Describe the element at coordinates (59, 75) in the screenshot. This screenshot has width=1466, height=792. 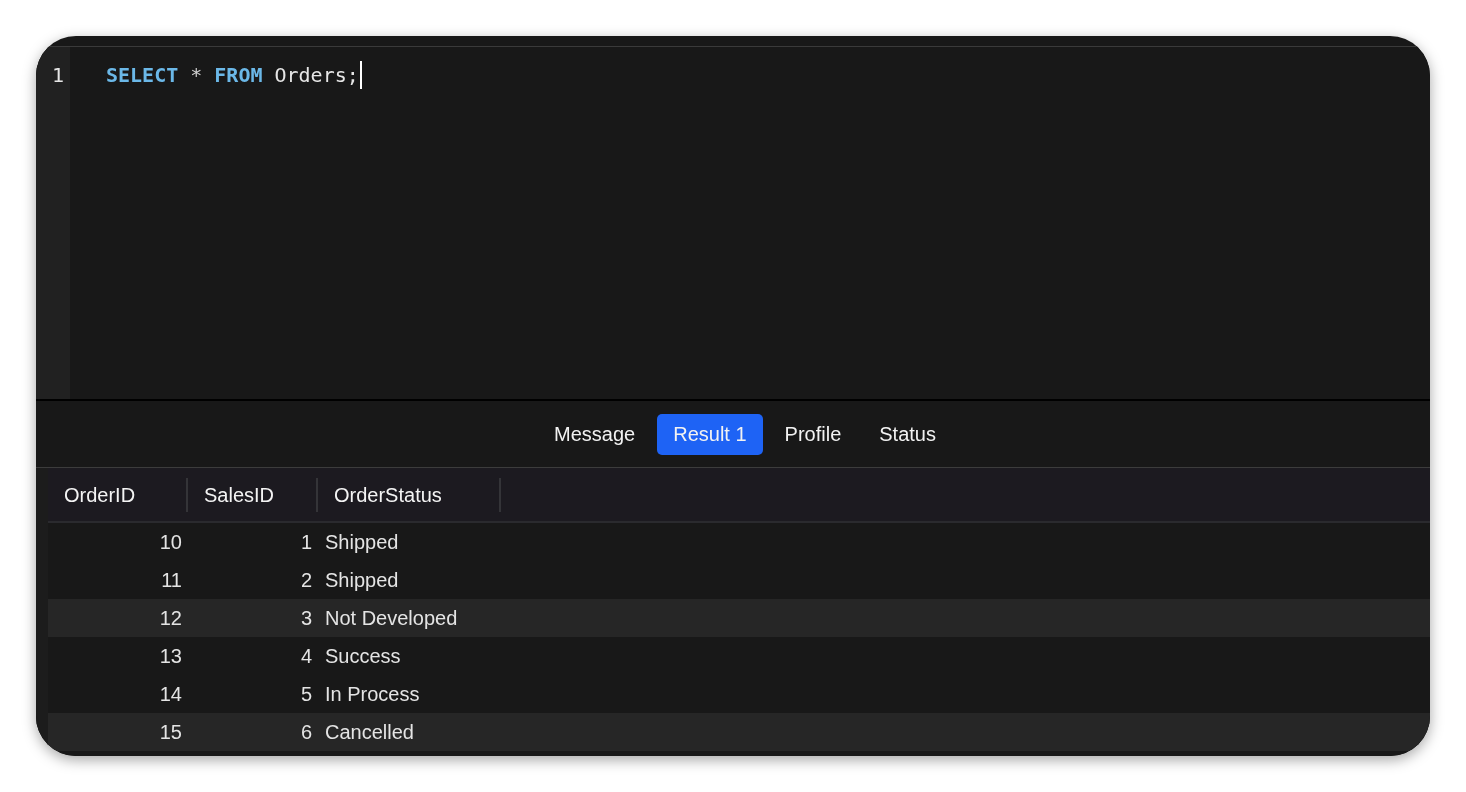
I see `line-number: 1` at that location.